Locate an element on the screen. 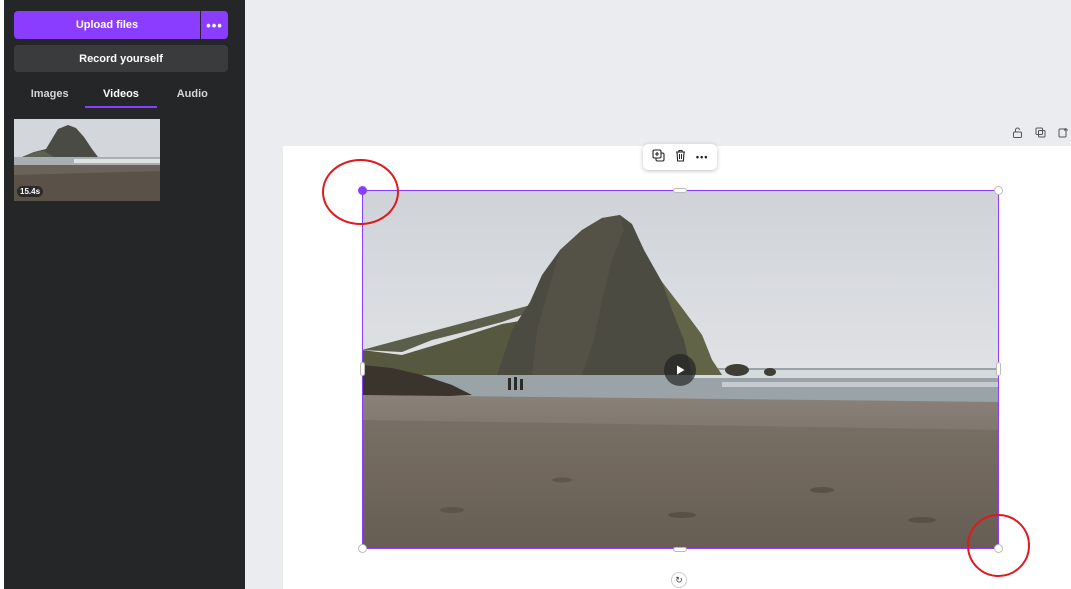 The height and width of the screenshot is (589, 1071). duplicate-page-icon is located at coordinates (1040, 134).